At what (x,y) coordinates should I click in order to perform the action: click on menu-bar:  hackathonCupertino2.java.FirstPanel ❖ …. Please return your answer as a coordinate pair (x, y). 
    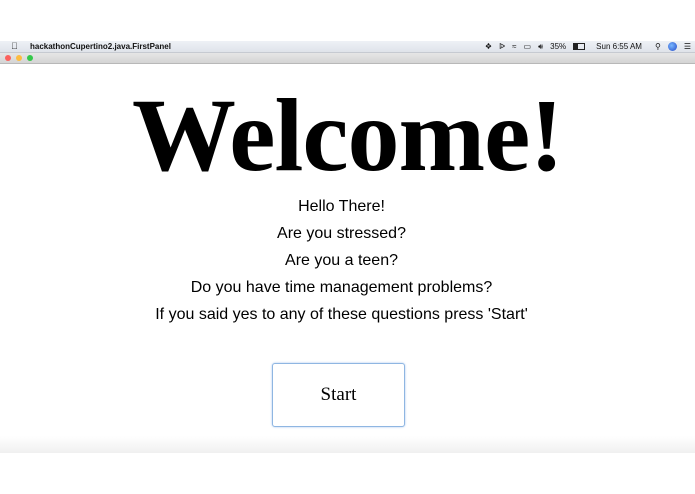
    Looking at the image, I should click on (347, 47).